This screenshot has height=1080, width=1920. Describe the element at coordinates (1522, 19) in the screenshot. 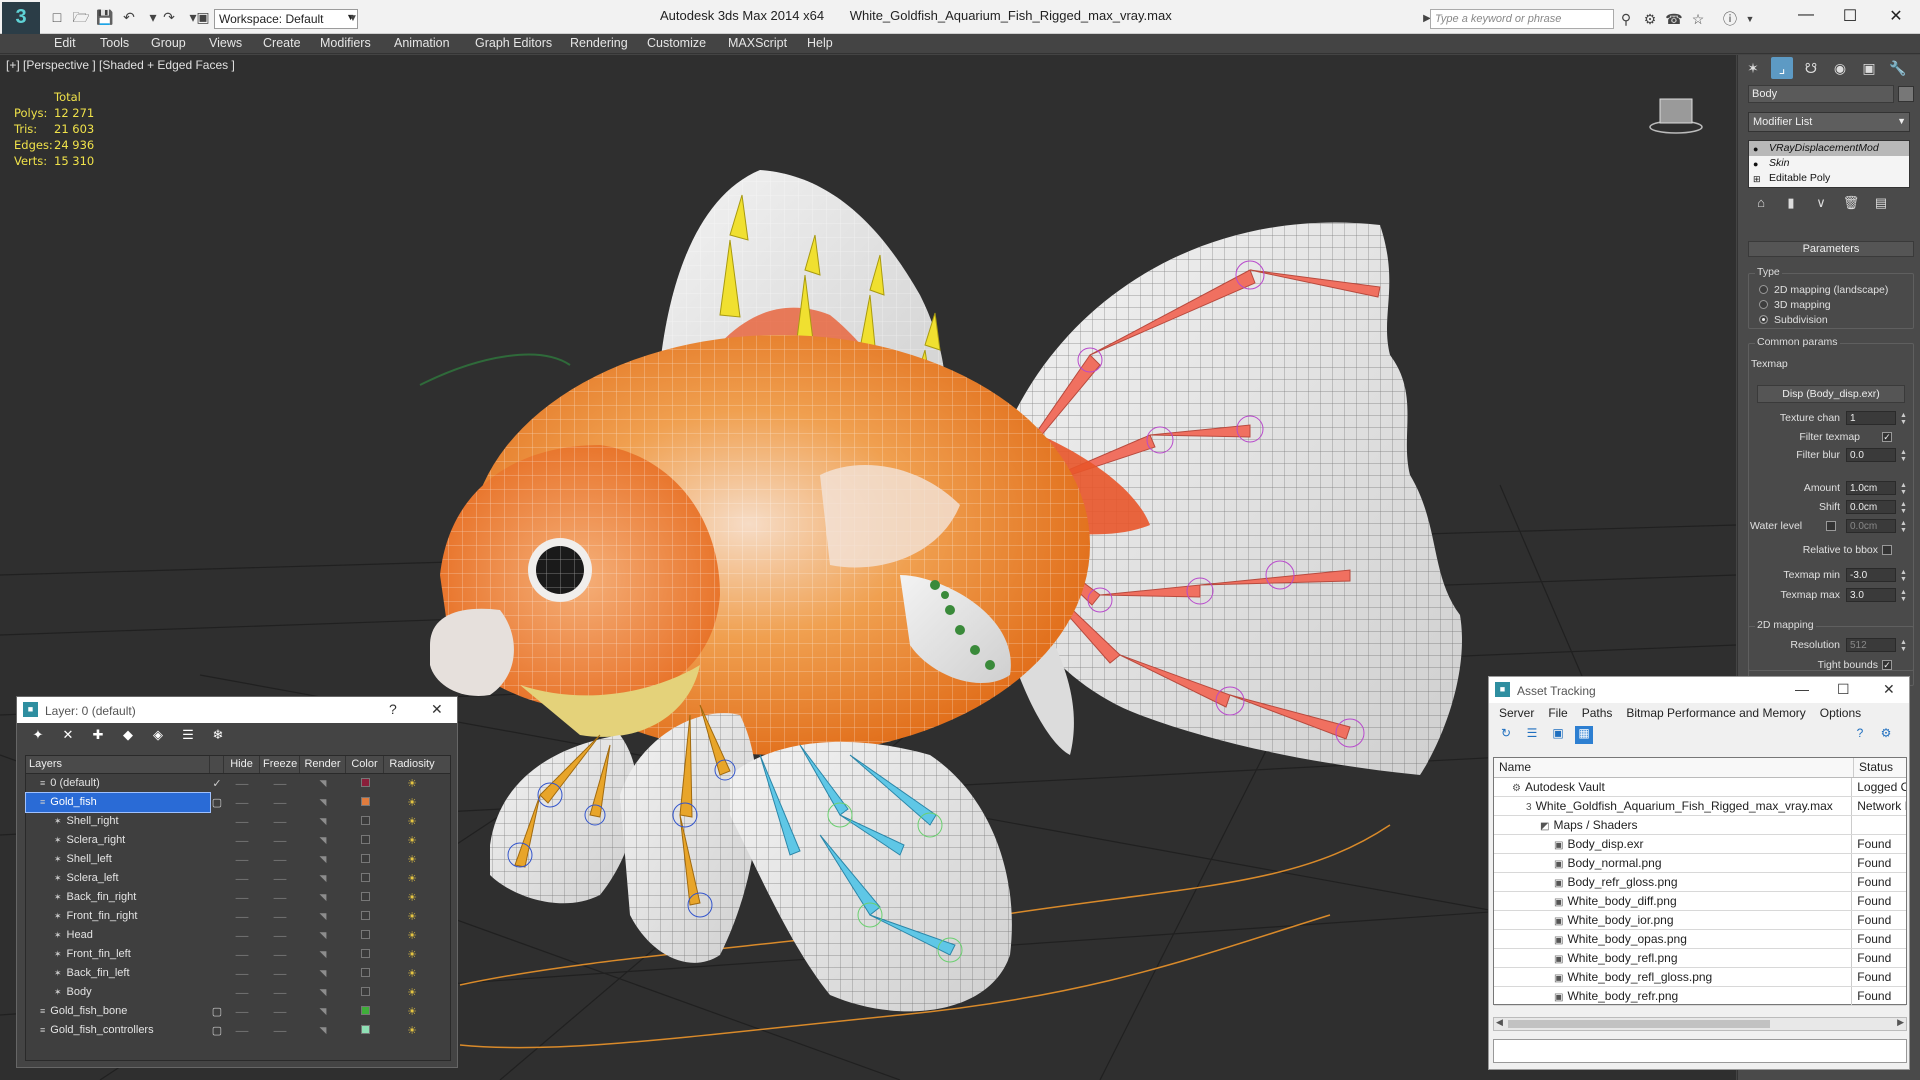

I see `search-input: Type a keyword or phrase` at that location.